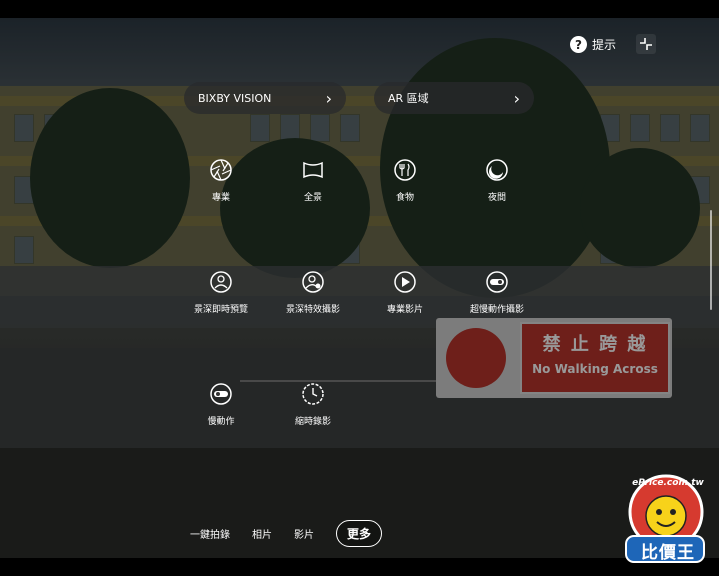  I want to click on super-slow-motion-icon, so click(497, 282).